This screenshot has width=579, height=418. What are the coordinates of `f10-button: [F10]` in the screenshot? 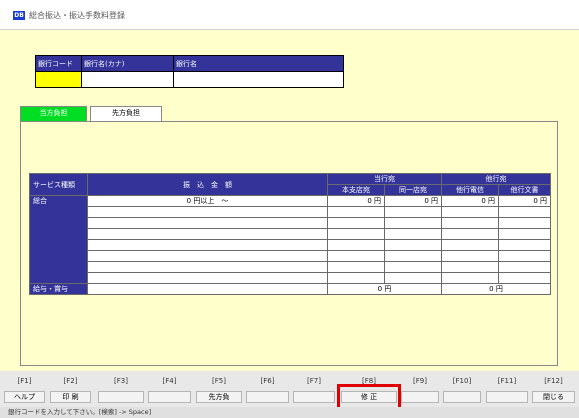 It's located at (462, 388).